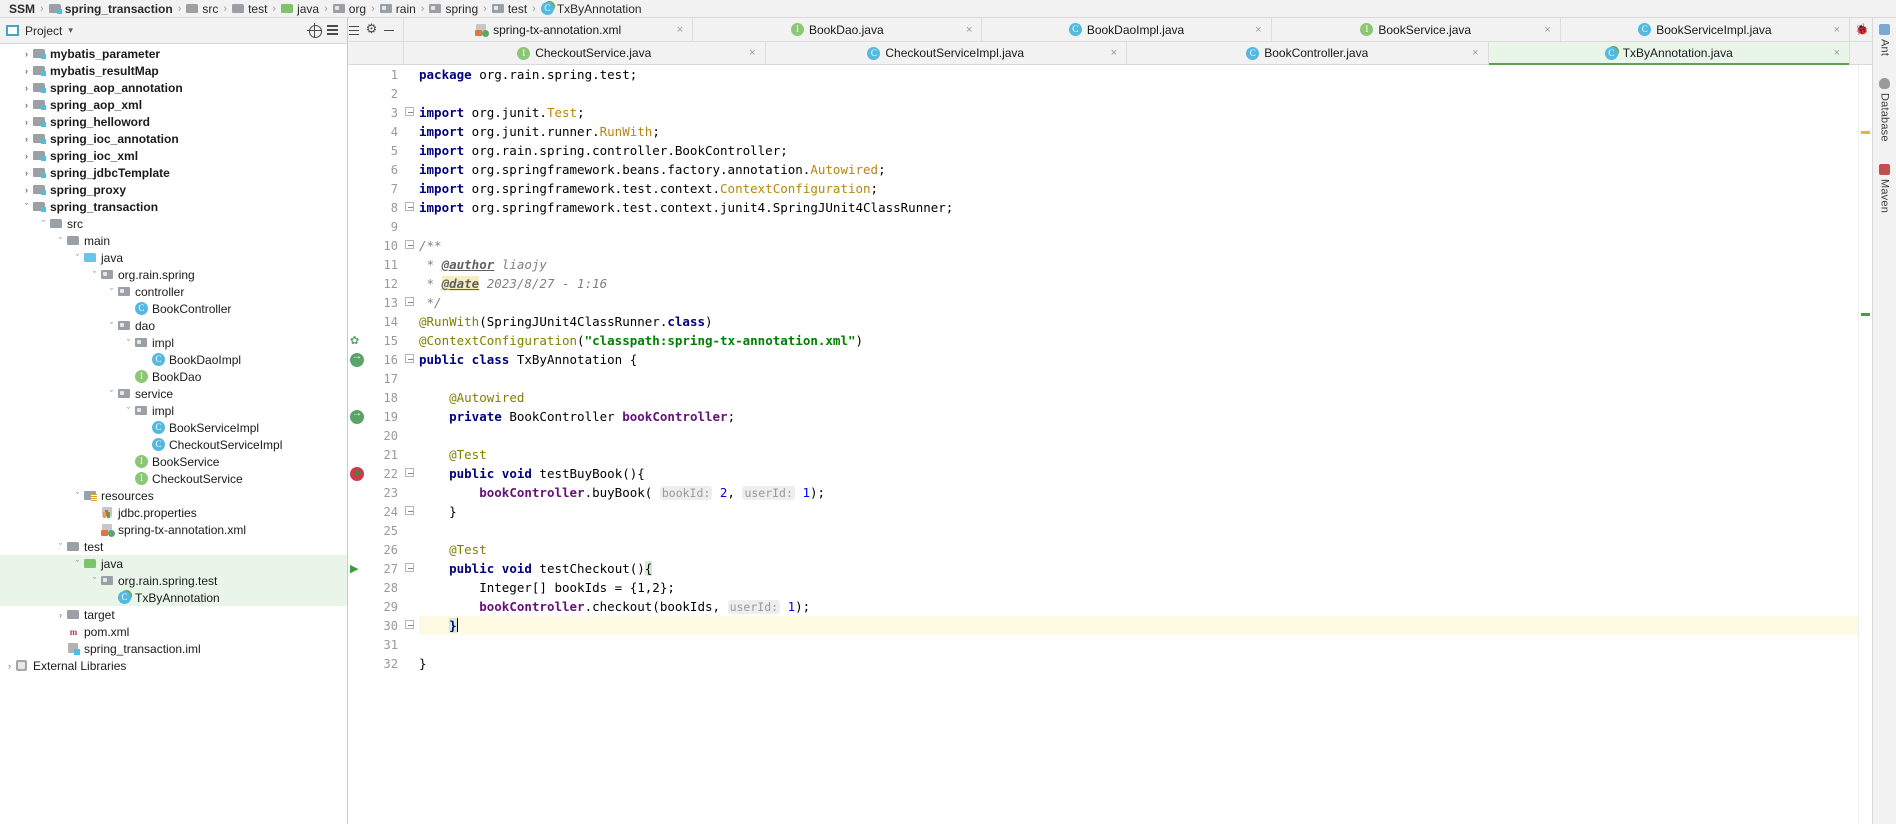  Describe the element at coordinates (173, 189) in the screenshot. I see `tree-item-spring-proxy: › spring_proxy` at that location.